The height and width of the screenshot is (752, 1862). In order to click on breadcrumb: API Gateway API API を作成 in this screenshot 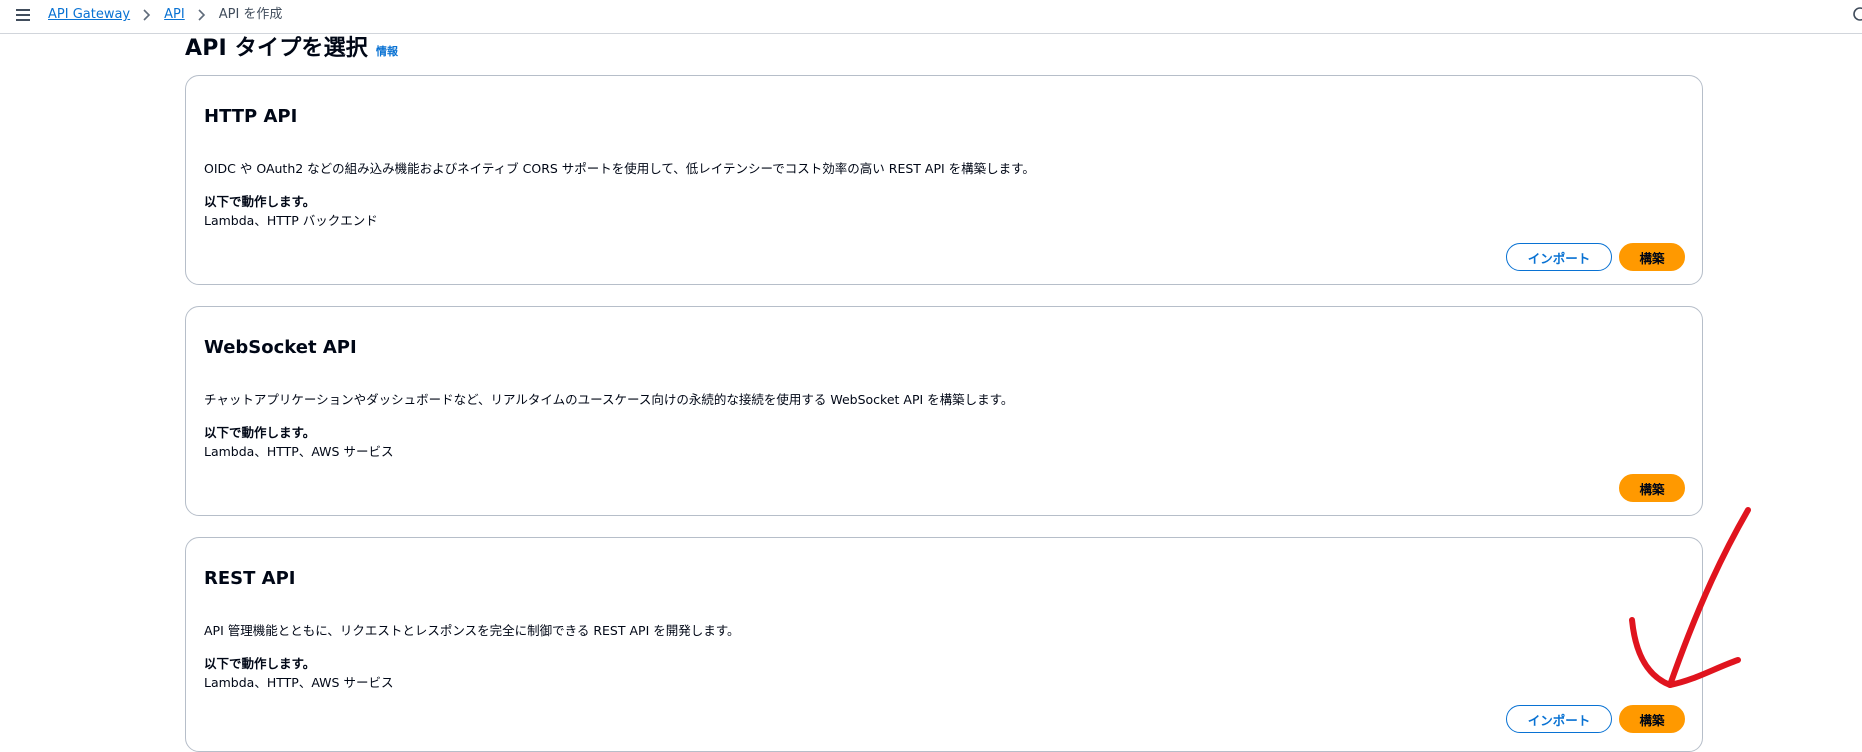, I will do `click(165, 15)`.